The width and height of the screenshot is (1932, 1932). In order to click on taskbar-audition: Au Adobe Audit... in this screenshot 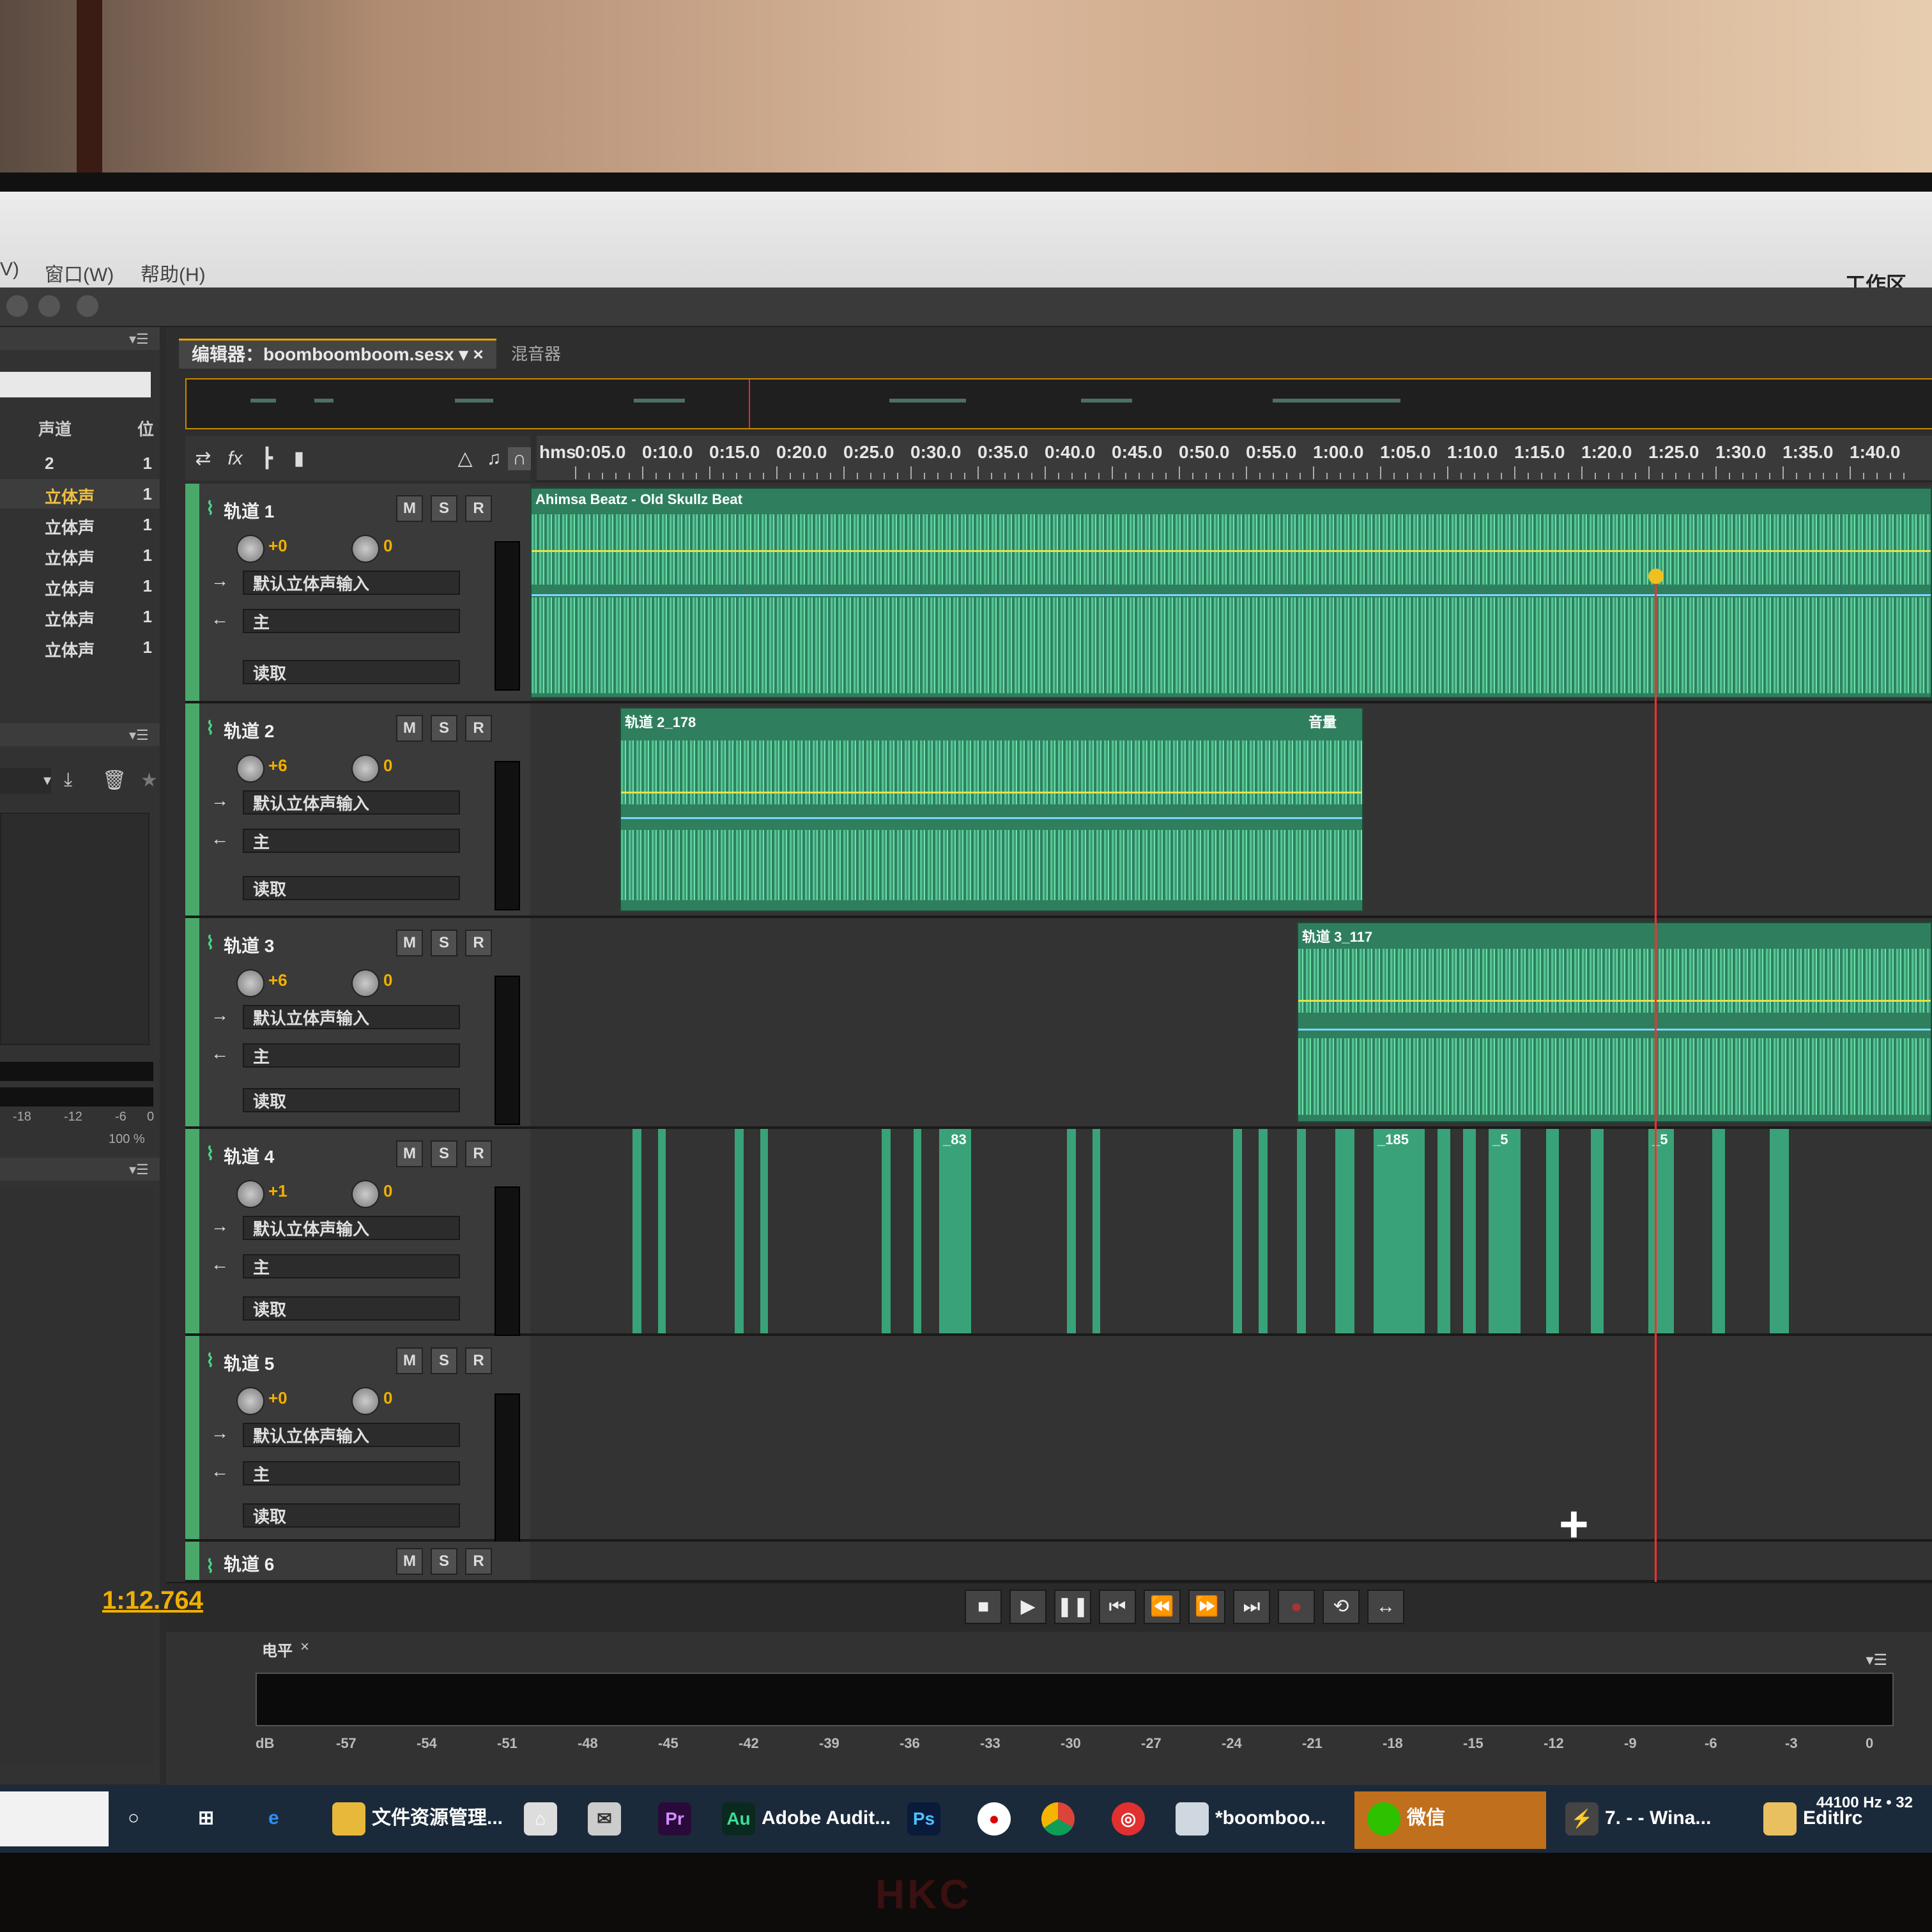, I will do `click(806, 1818)`.